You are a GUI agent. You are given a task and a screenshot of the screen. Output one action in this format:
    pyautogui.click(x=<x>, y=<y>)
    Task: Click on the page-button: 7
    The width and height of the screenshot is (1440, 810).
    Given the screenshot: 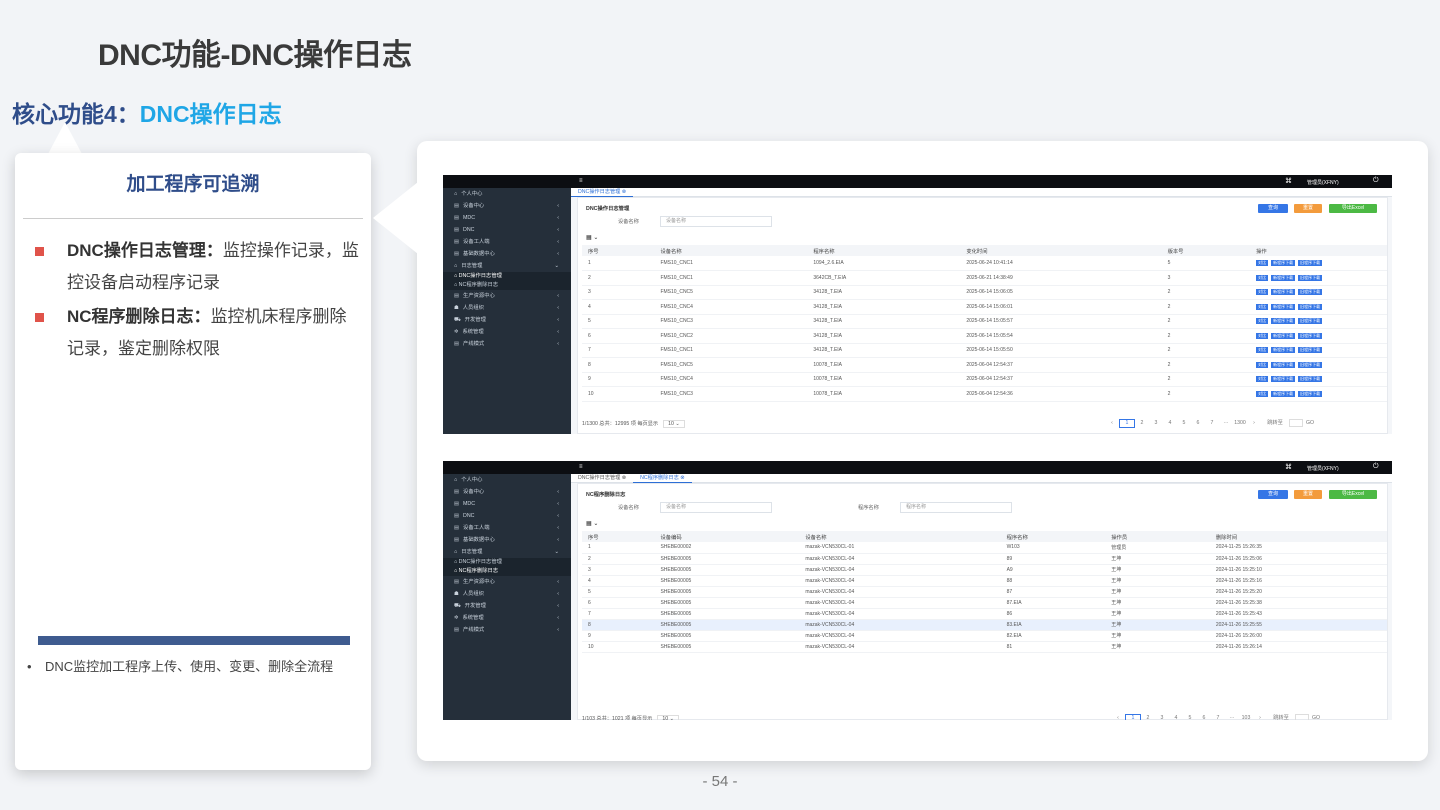 What is the action you would take?
    pyautogui.click(x=1218, y=717)
    